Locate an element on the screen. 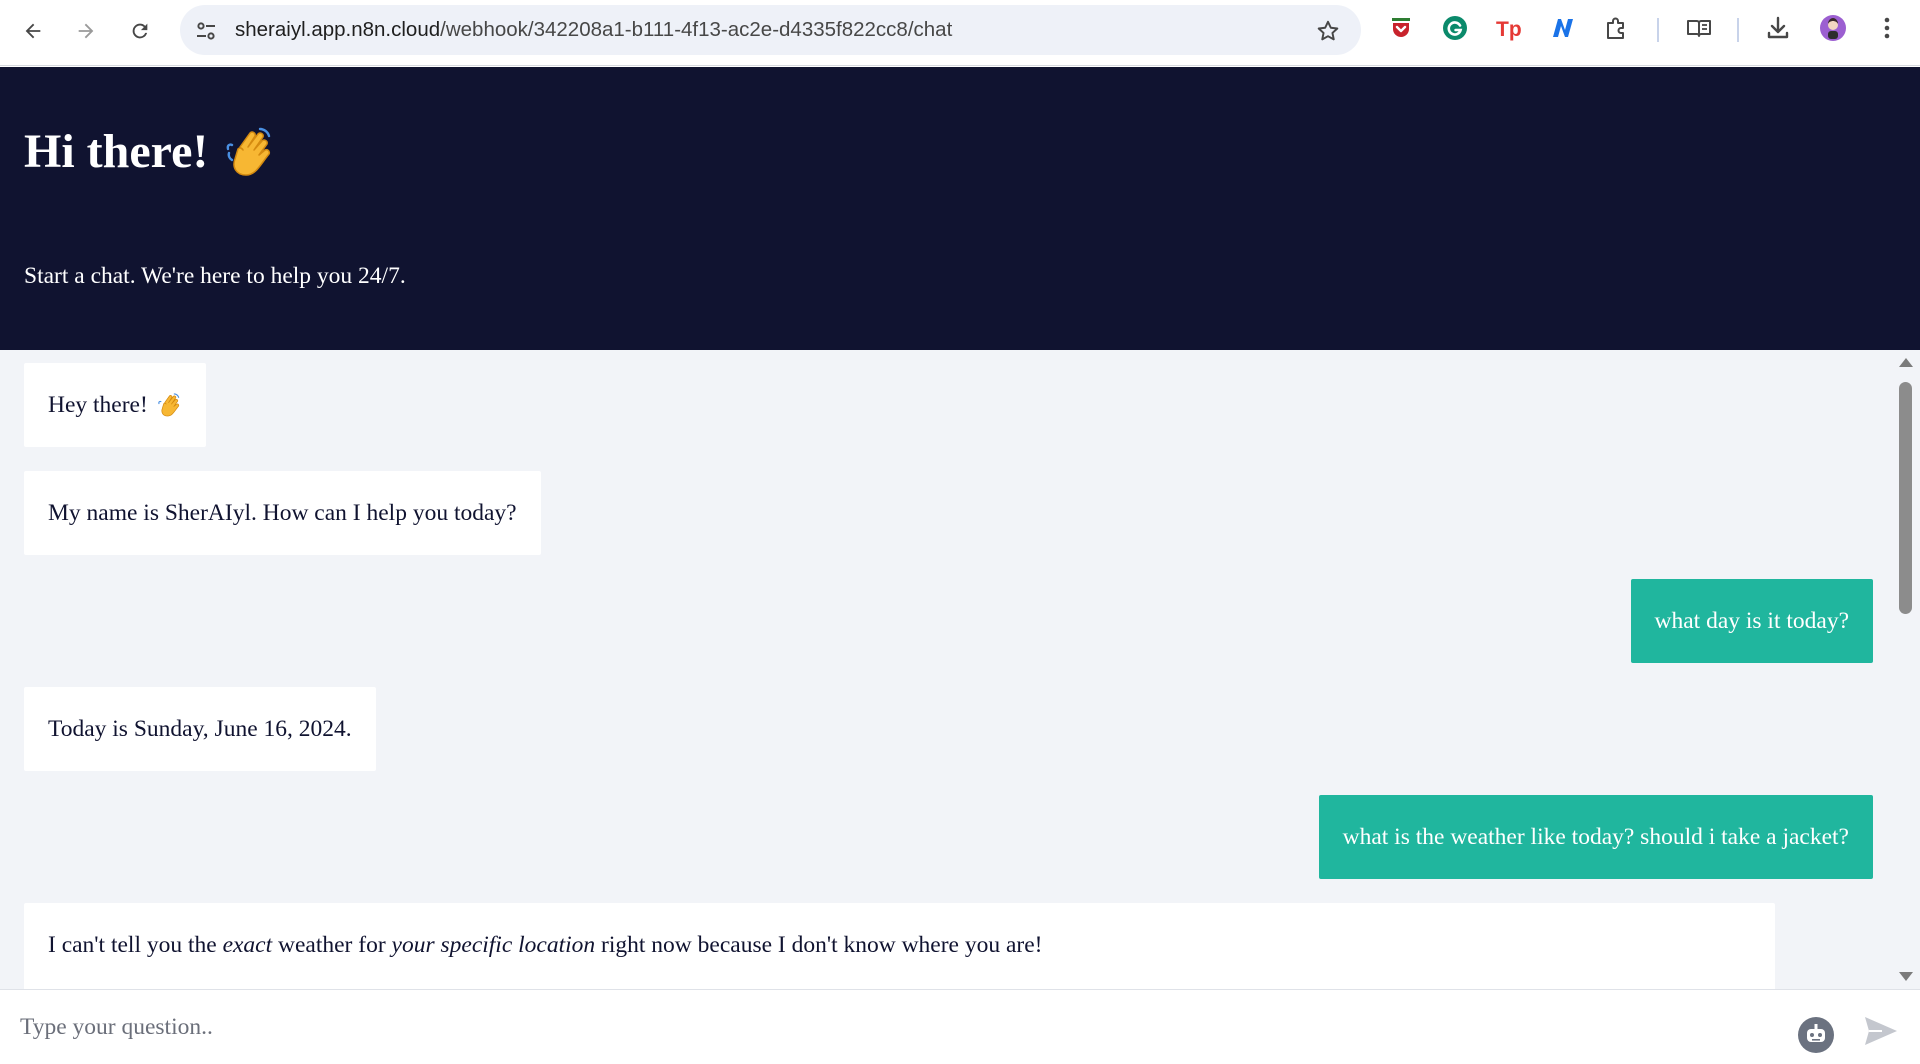 This screenshot has width=1920, height=1064. extensions-button is located at coordinates (1617, 28).